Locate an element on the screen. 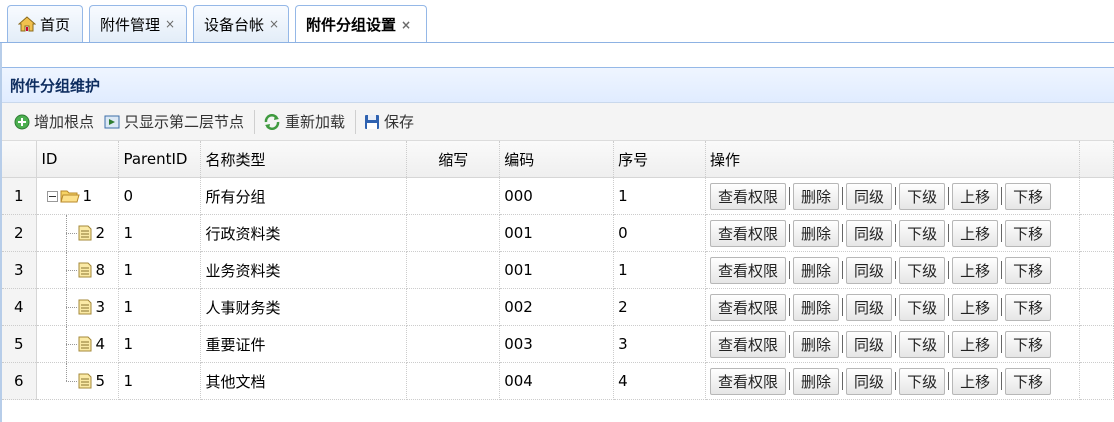 Image resolution: width=1114 pixels, height=422 pixels. tree-cell: 1 is located at coordinates (78, 196).